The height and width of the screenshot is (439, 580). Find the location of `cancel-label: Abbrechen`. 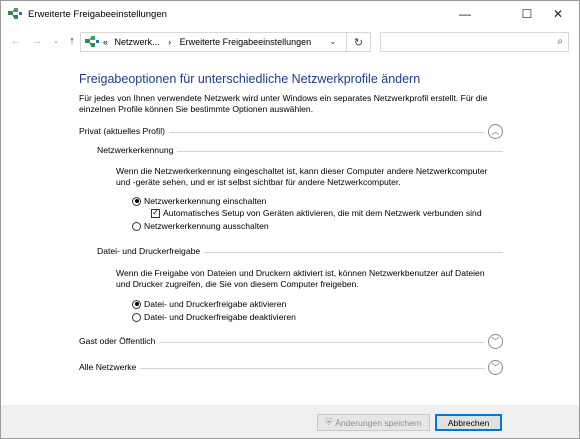

cancel-label: Abbrechen is located at coordinates (468, 422).